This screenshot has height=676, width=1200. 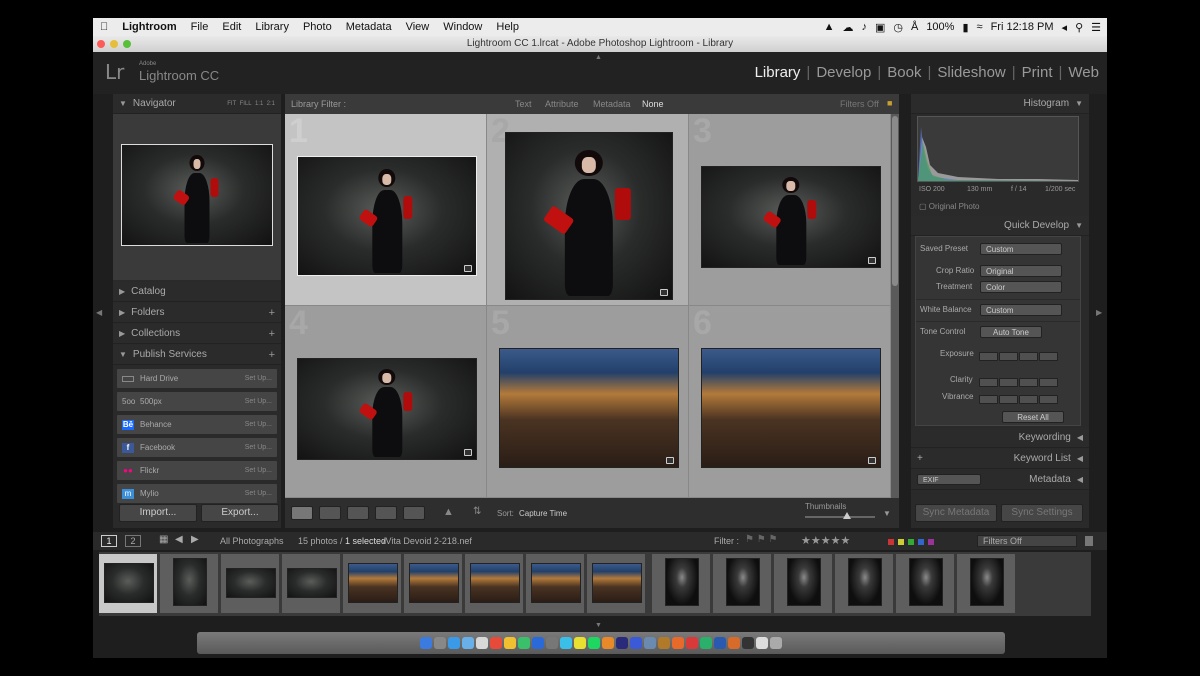 What do you see at coordinates (427, 541) in the screenshot?
I see `selected-filename: /Vita Devoid 2-218.nef` at bounding box center [427, 541].